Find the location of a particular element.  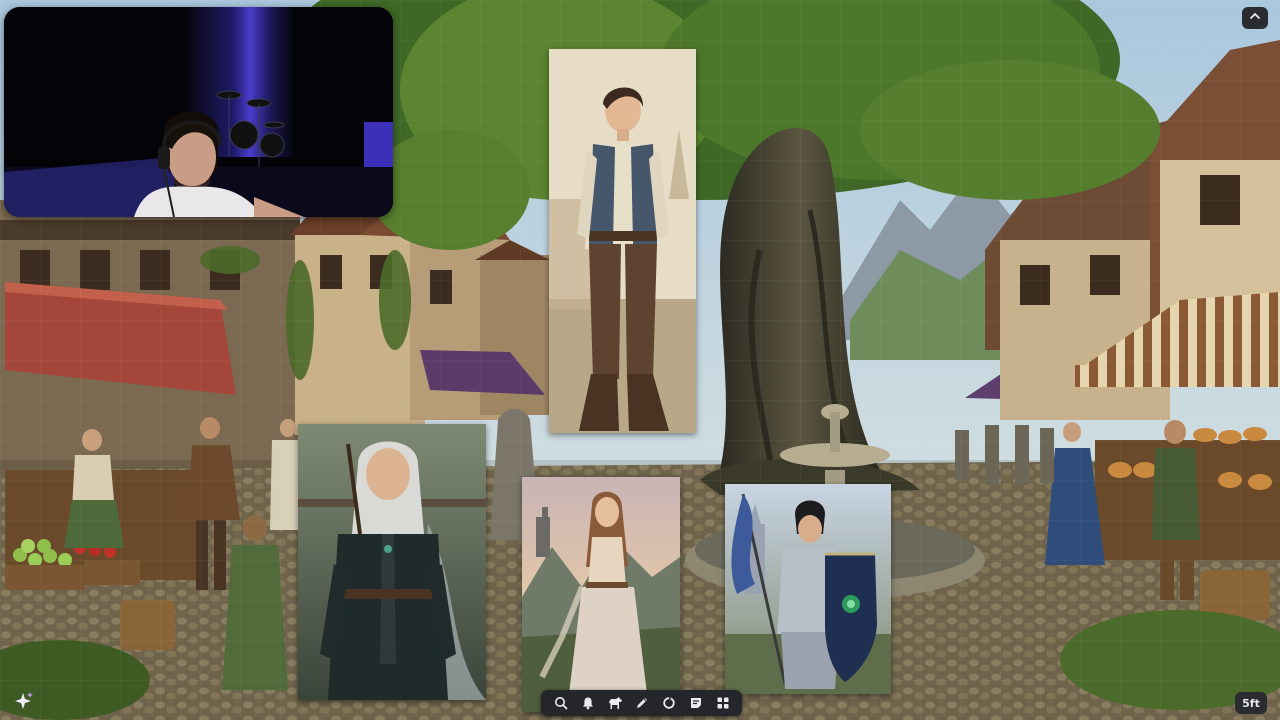

silver-haired-ranger-portrait is located at coordinates (392, 562).